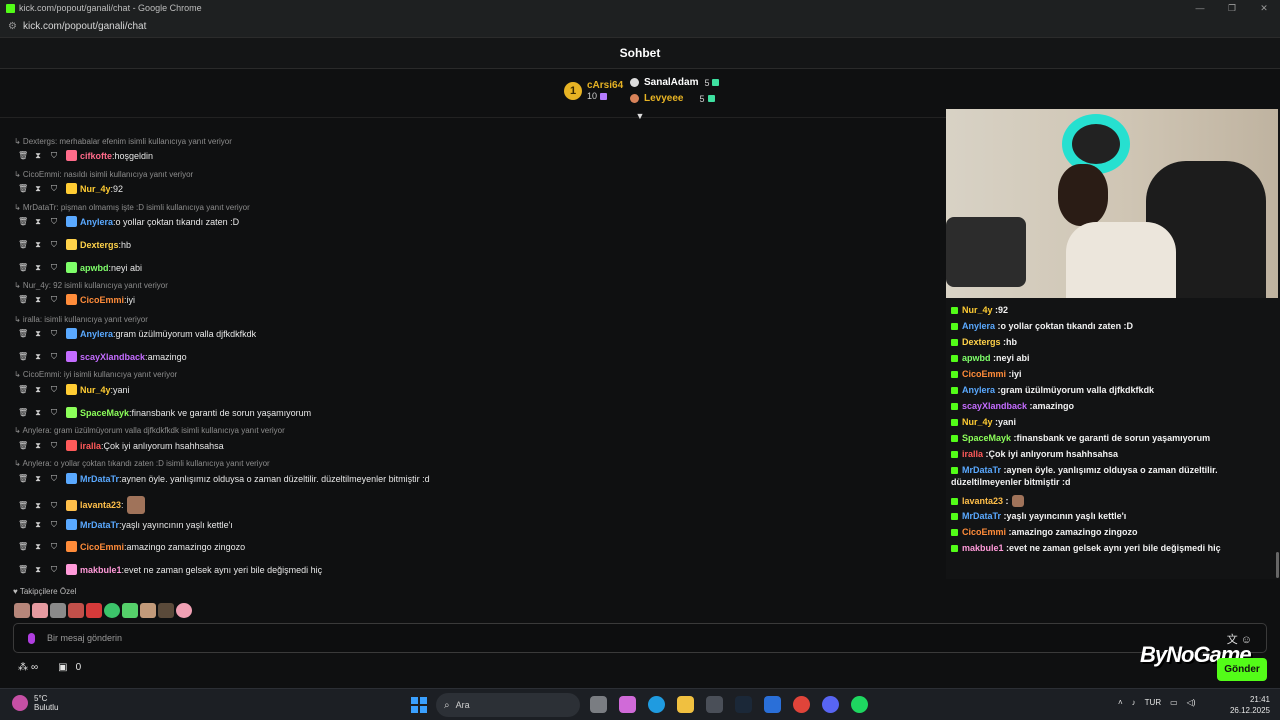  I want to click on chat-message: 🗑 ⧗ ⛉ cifkofte: hoşgeldin, so click(85, 155).